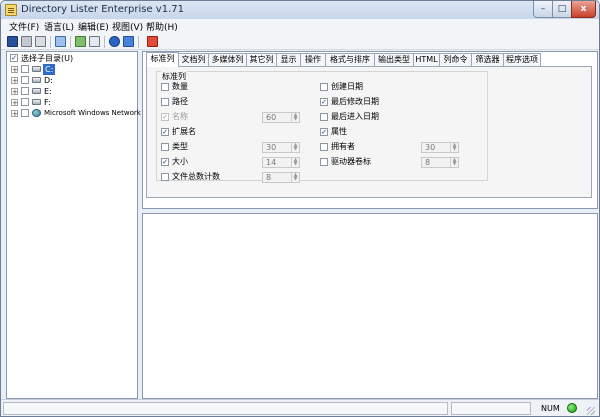 This screenshot has width=600, height=417. Describe the element at coordinates (261, 59) in the screenshot. I see `tab-other-columns: 其它列` at that location.